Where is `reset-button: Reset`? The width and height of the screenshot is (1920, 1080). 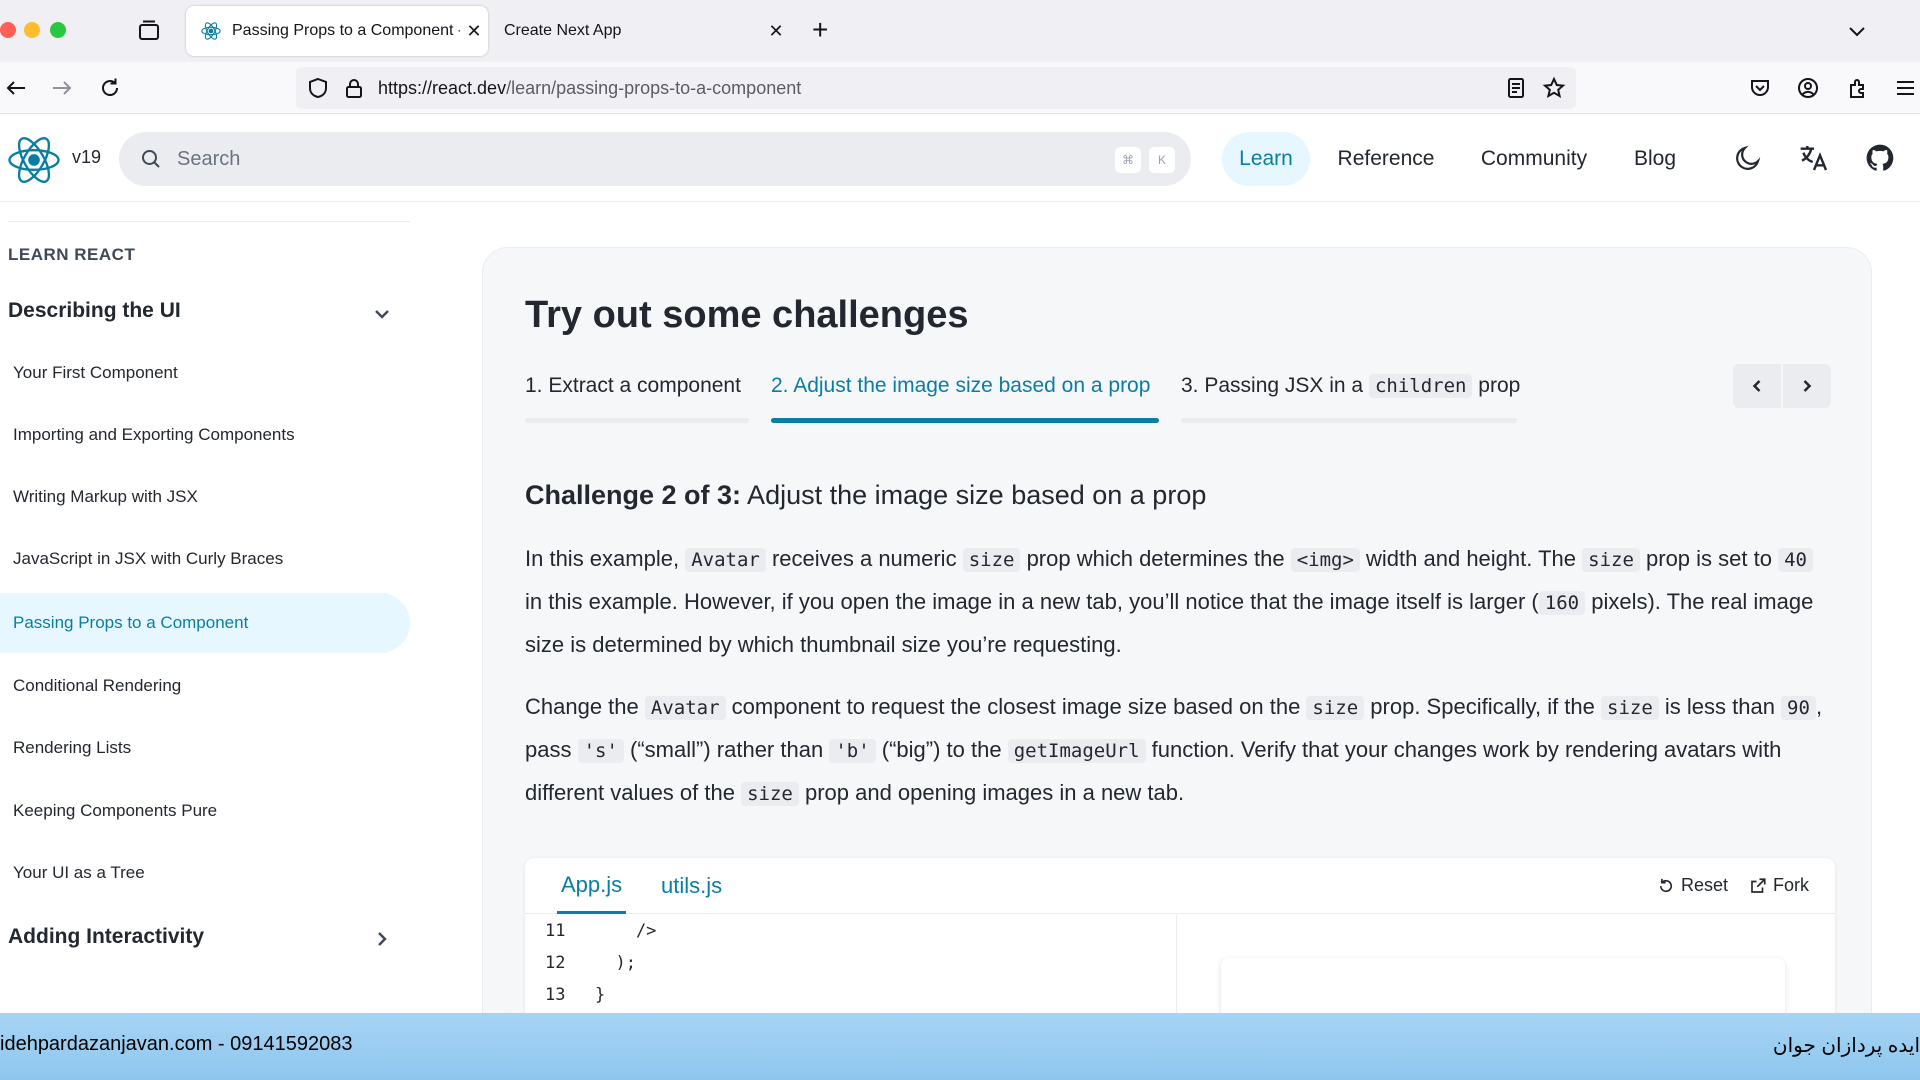
reset-button: Reset is located at coordinates (1692, 885).